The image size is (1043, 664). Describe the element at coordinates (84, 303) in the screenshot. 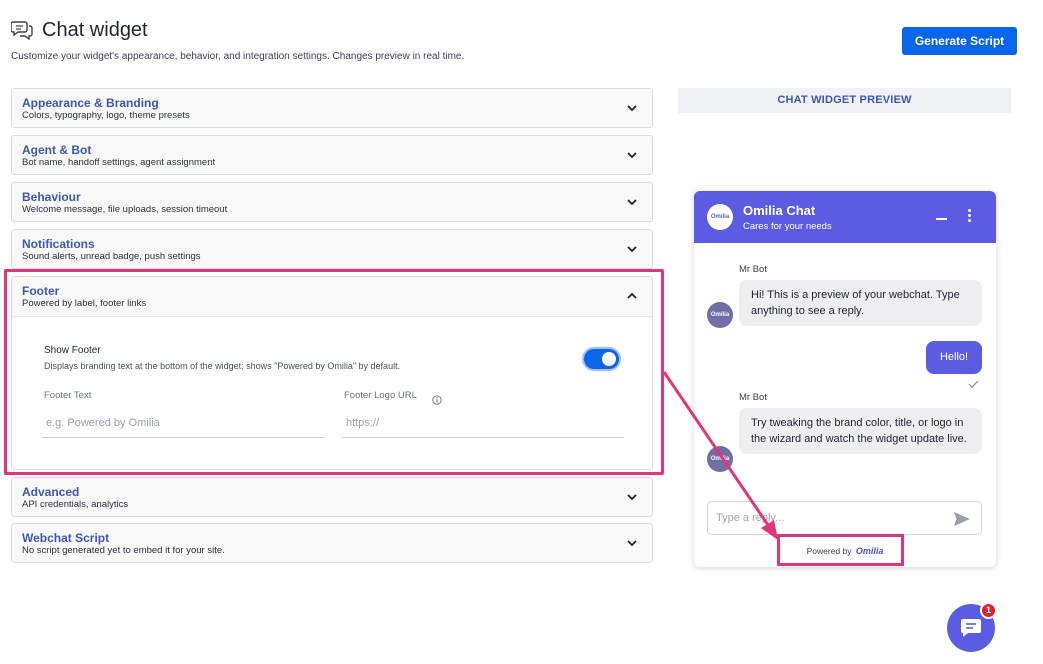

I see `section-description: Powered by label, footer links` at that location.